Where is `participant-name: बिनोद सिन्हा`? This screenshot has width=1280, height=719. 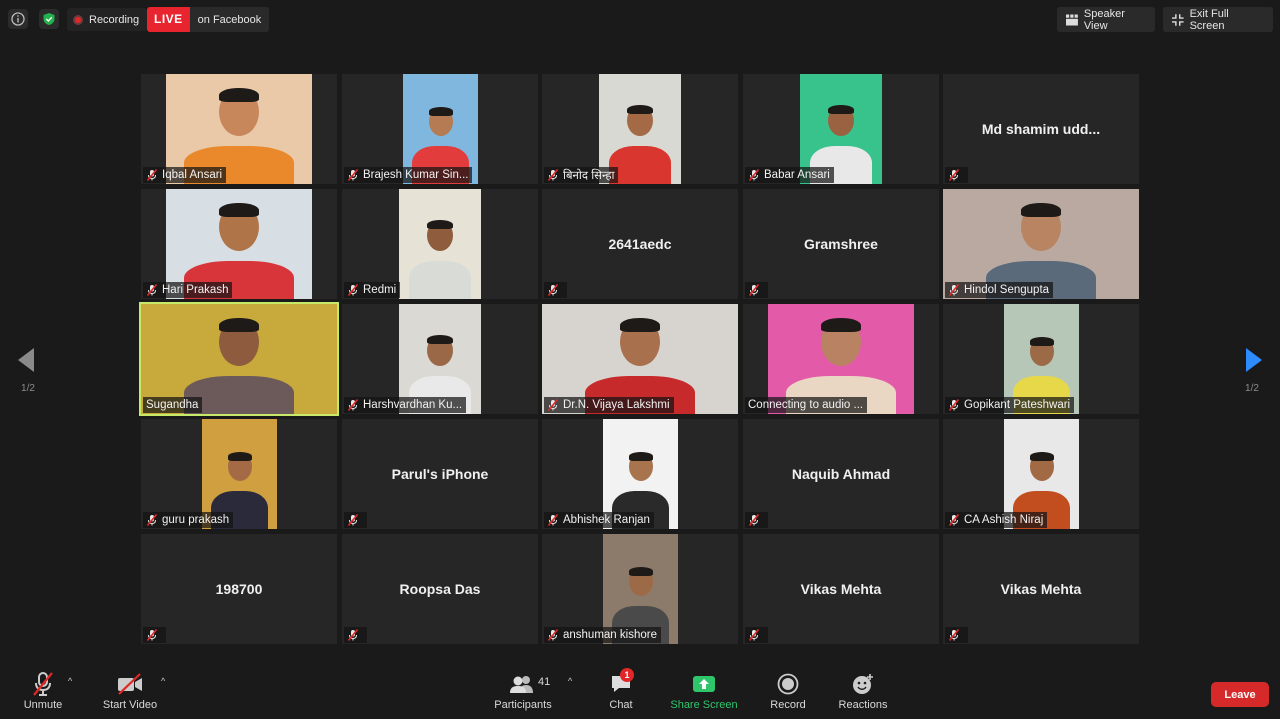 participant-name: बिनोद सिन्हा is located at coordinates (589, 175).